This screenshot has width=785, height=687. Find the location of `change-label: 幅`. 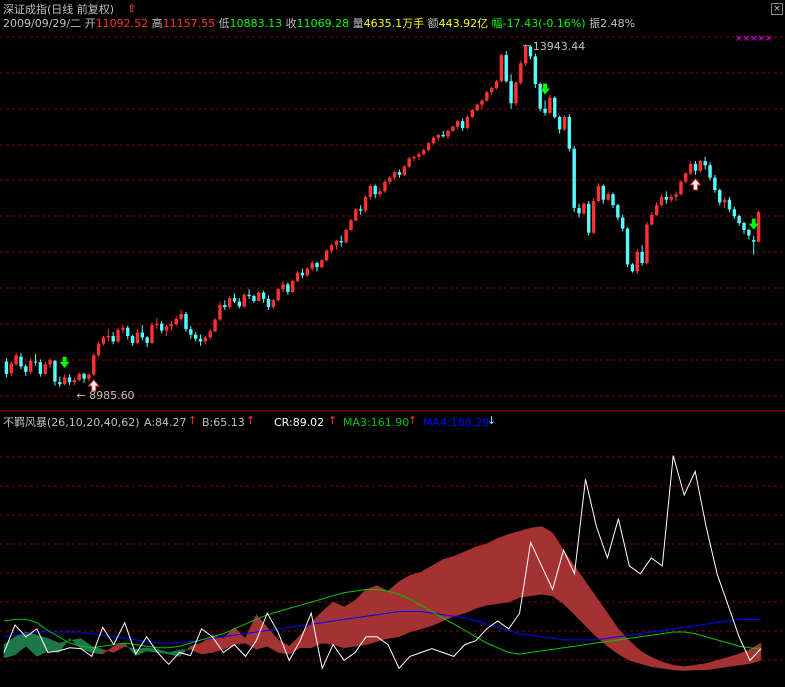

change-label: 幅 is located at coordinates (497, 23).